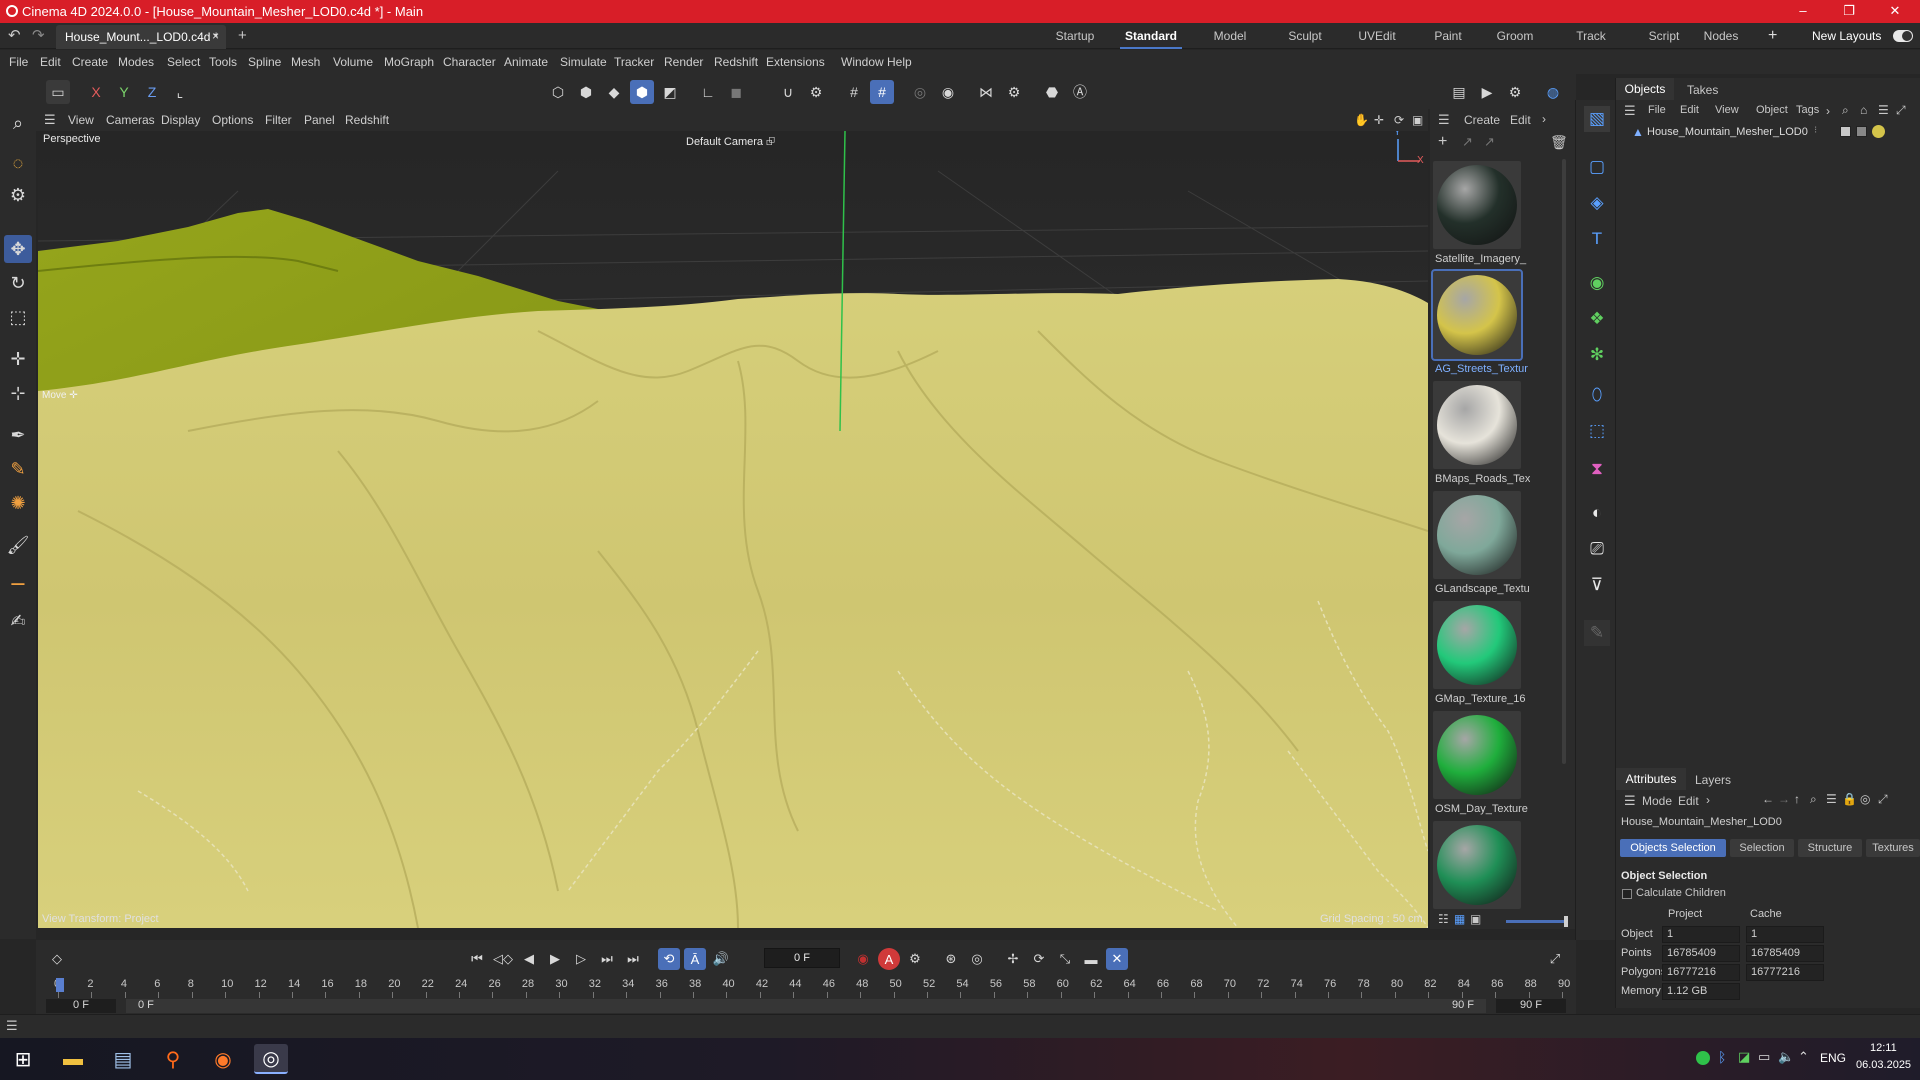 The image size is (1920, 1080). What do you see at coordinates (319, 120) in the screenshot?
I see `viewport-menu-panel: Panel` at bounding box center [319, 120].